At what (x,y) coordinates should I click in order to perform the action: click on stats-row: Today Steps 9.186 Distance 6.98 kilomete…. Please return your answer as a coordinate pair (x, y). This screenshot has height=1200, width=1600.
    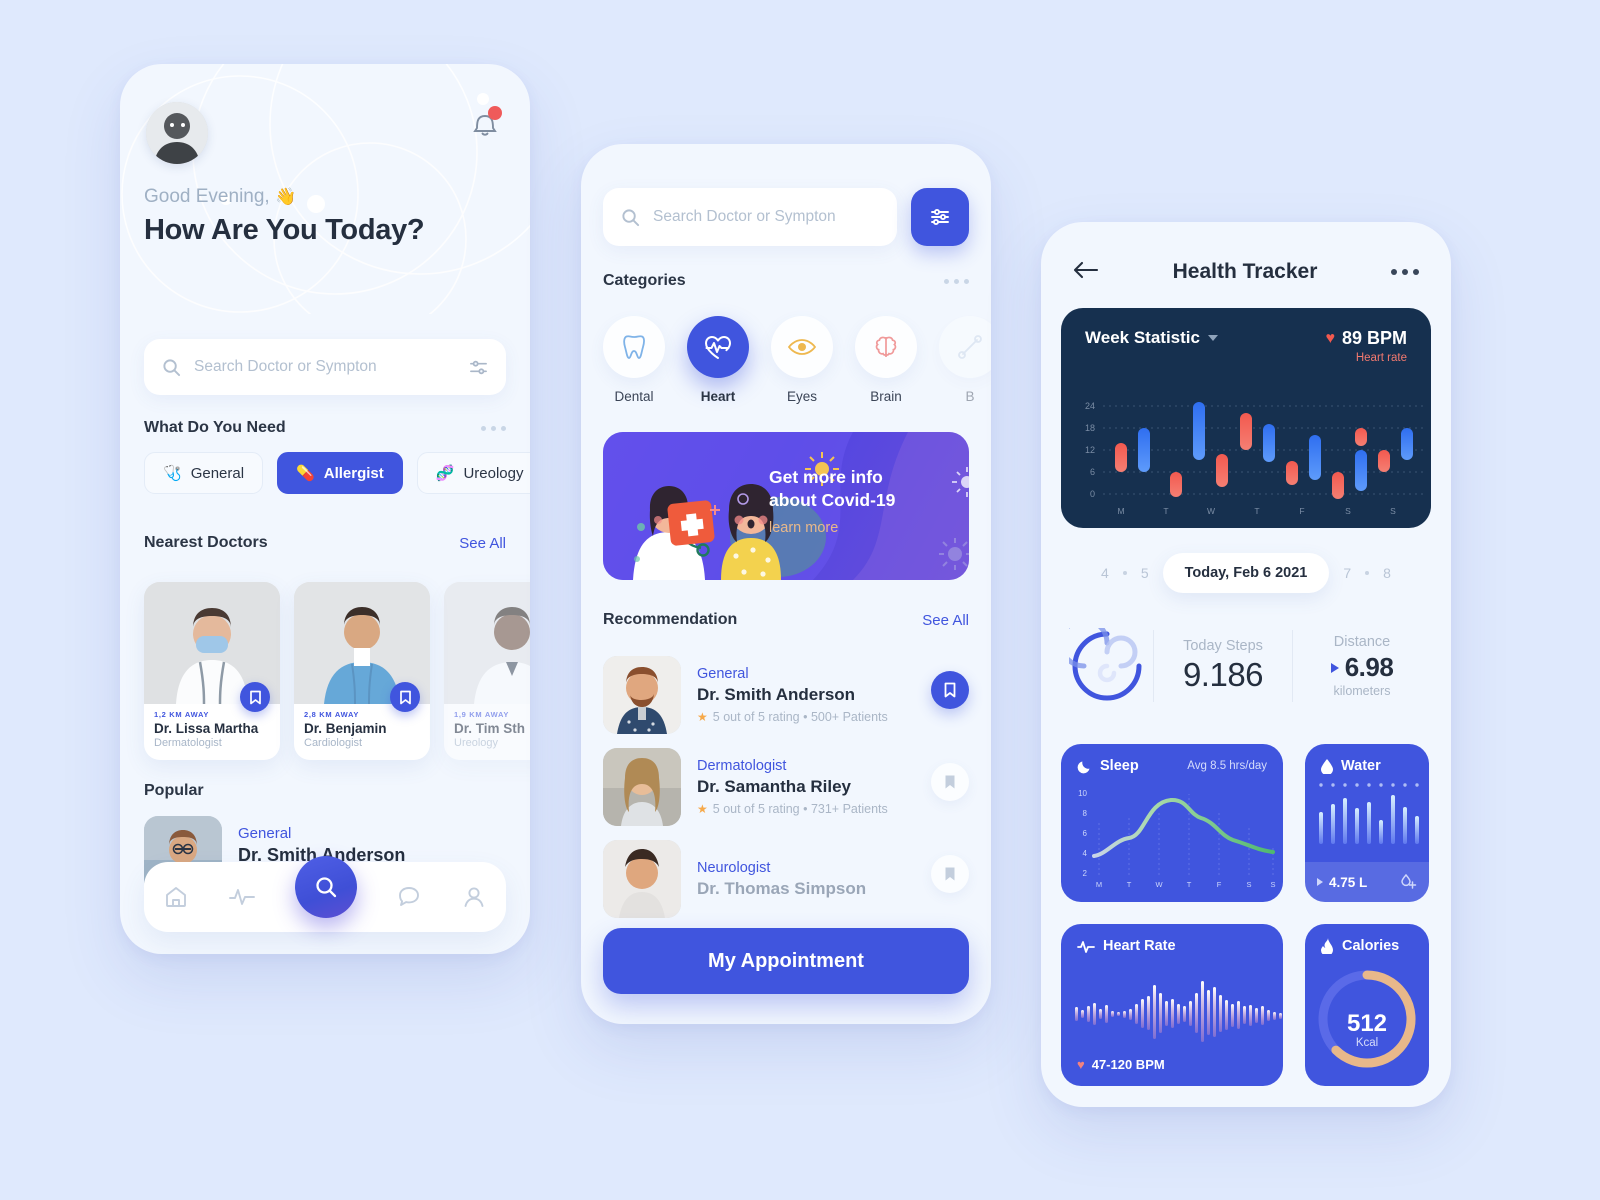
    Looking at the image, I should click on (1246, 666).